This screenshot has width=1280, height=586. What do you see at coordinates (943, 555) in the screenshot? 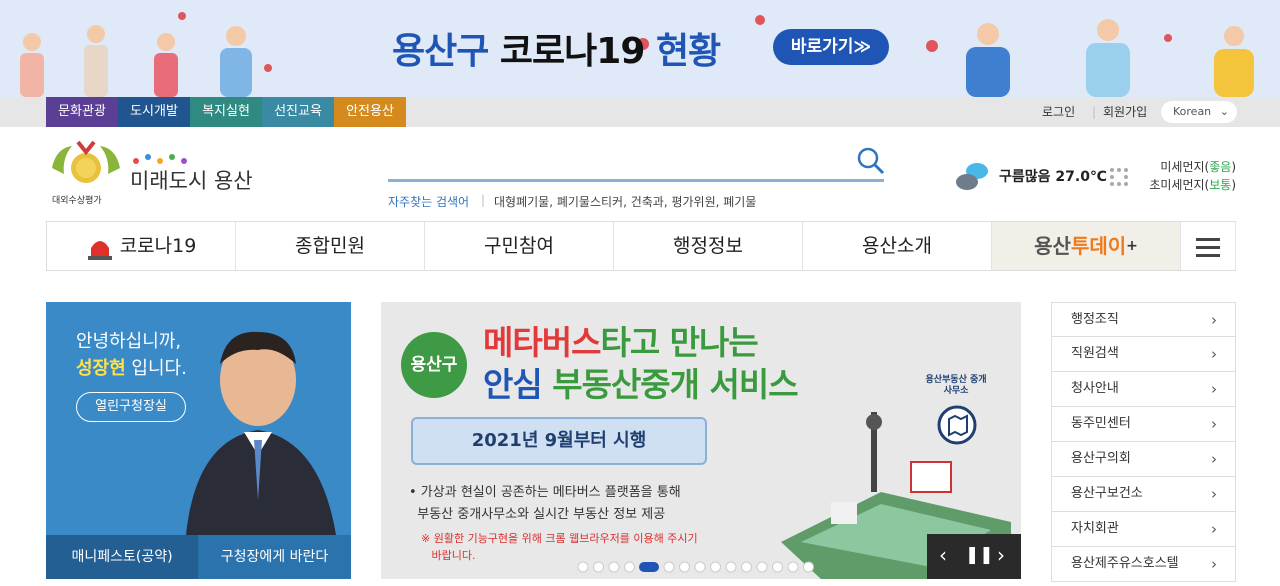
I see `prev-slide-icon: ‹` at bounding box center [943, 555].